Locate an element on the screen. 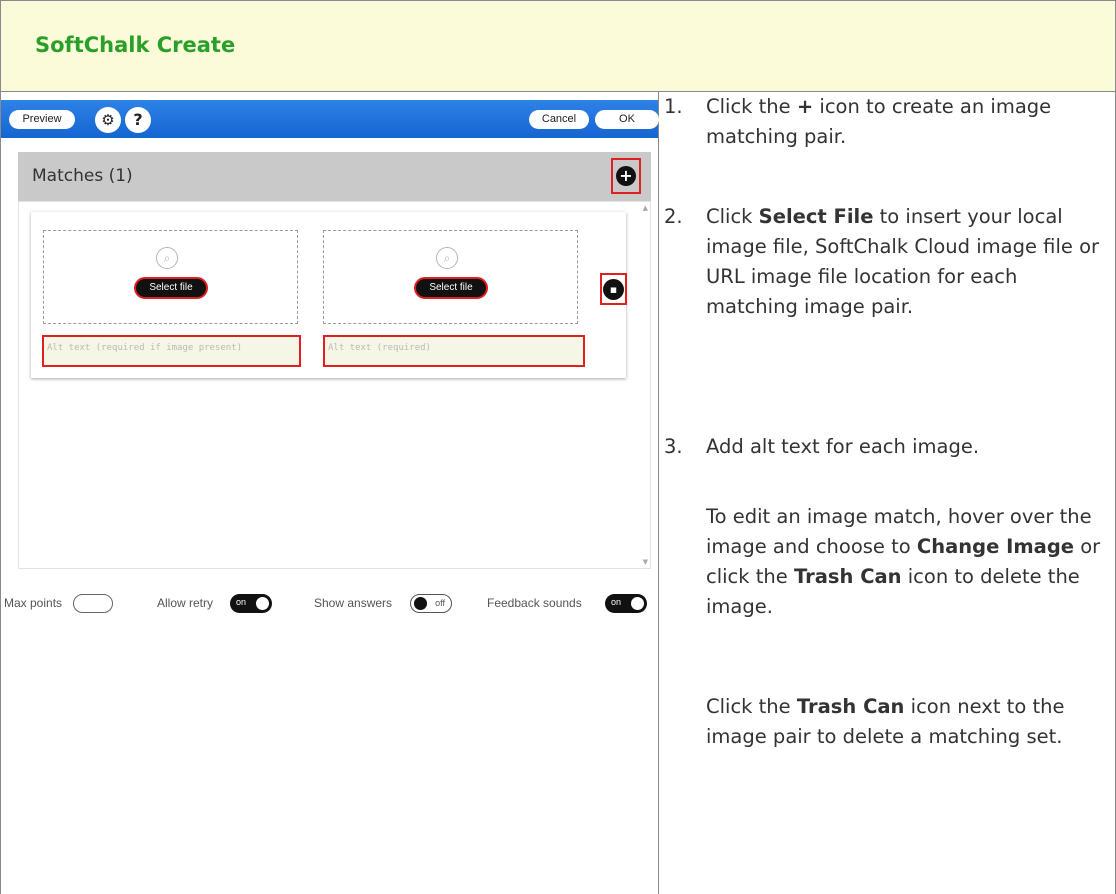 This screenshot has width=1116, height=894. image-drop-zone-2: ⌕ Select file is located at coordinates (450, 277).